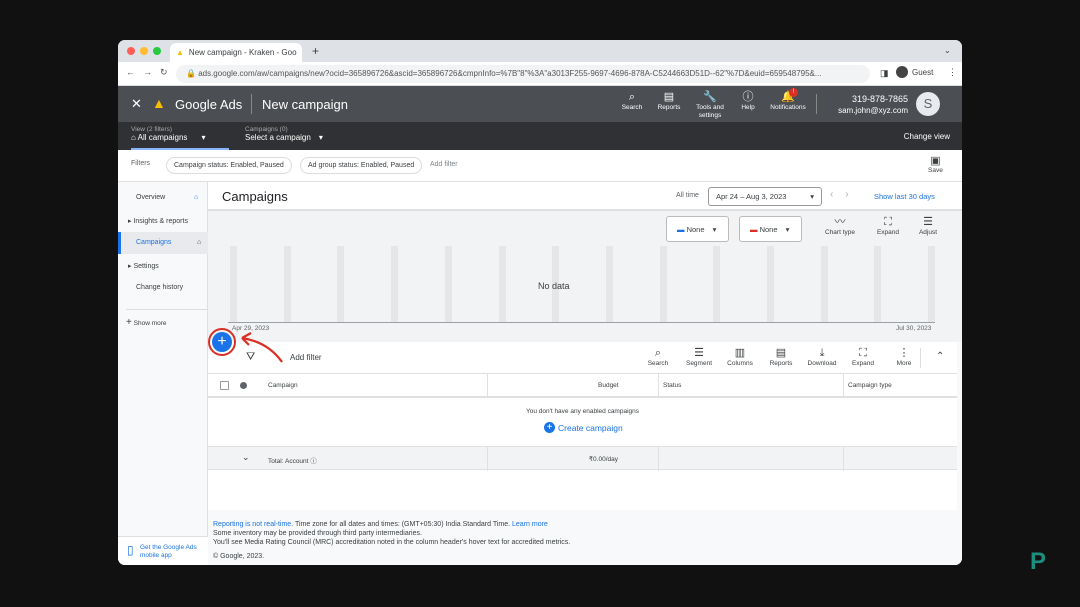  I want to click on learn-more-link: Learn more, so click(530, 524).